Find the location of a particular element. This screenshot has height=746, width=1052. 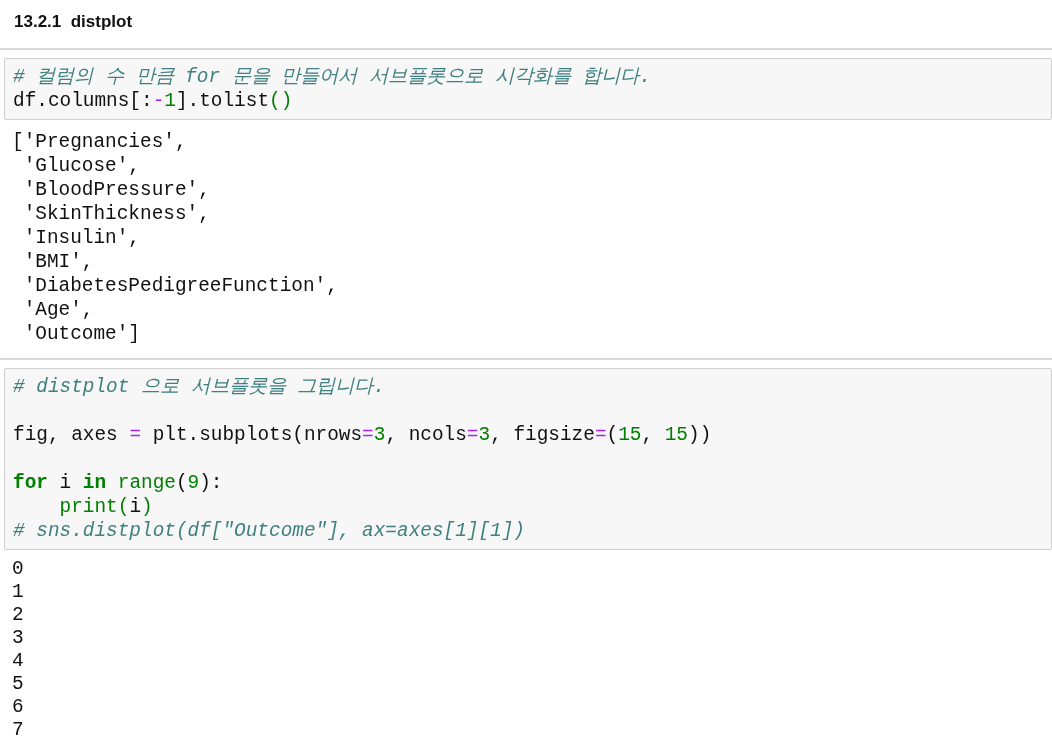

output-line: 0 is located at coordinates (18, 569).